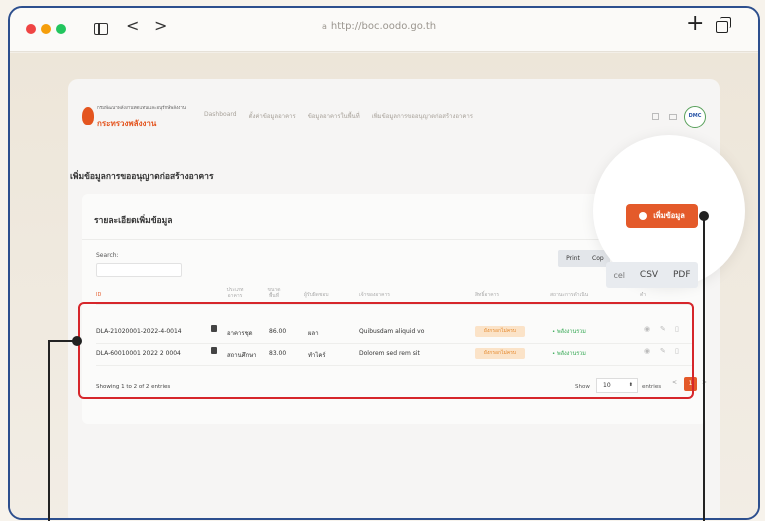 The image size is (765, 521). Describe the element at coordinates (132, 26) in the screenshot. I see `back-arrow-icon: <` at that location.